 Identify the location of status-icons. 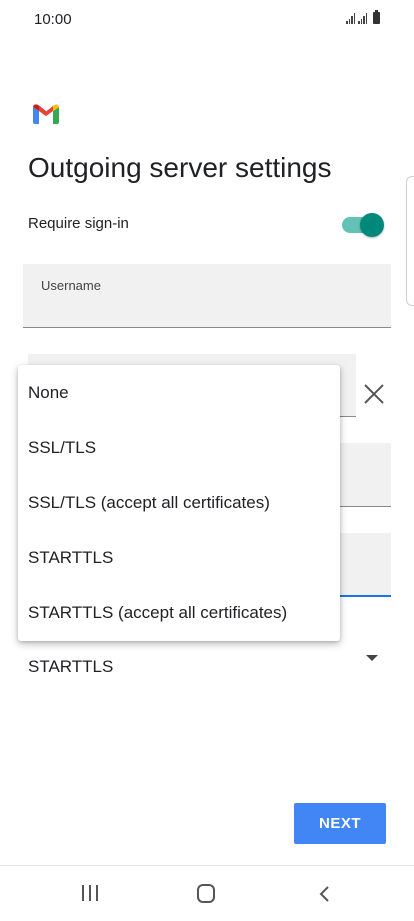
(363, 17).